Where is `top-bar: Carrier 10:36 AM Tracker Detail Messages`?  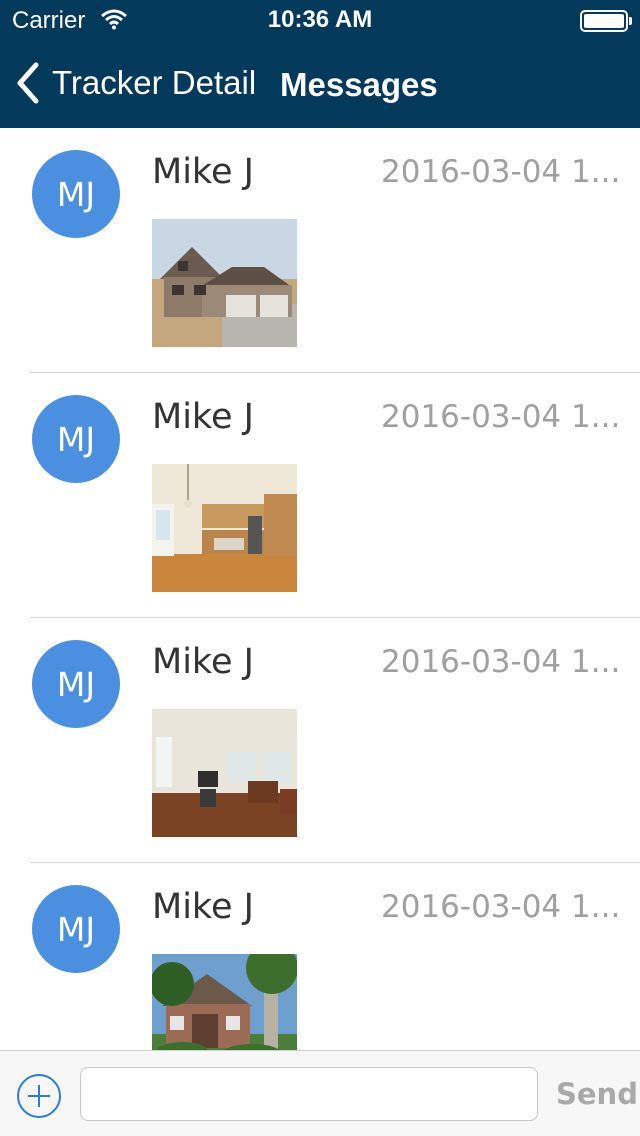
top-bar: Carrier 10:36 AM Tracker Detail Messages is located at coordinates (320, 64).